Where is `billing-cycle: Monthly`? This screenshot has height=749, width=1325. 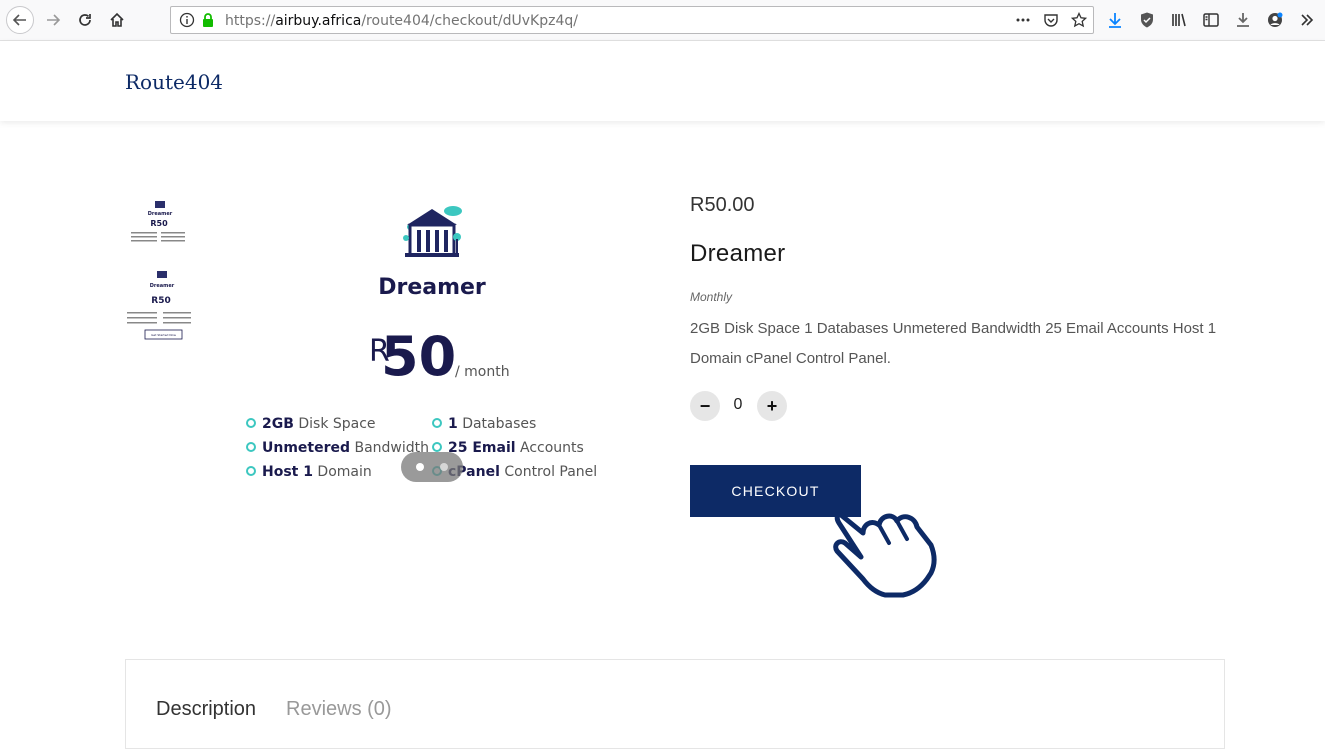 billing-cycle: Monthly is located at coordinates (711, 297).